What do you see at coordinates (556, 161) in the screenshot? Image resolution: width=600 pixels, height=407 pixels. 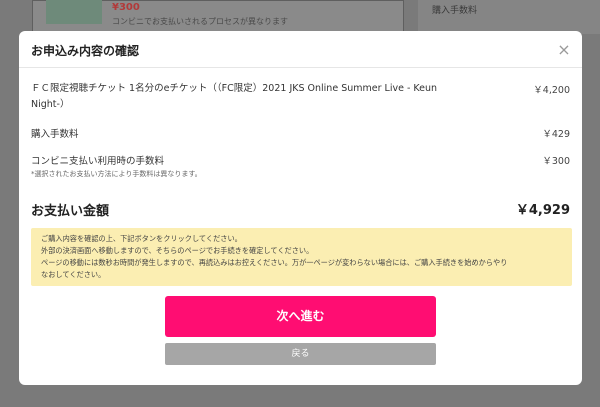 I see `convenience-fee-value: ￥300` at bounding box center [556, 161].